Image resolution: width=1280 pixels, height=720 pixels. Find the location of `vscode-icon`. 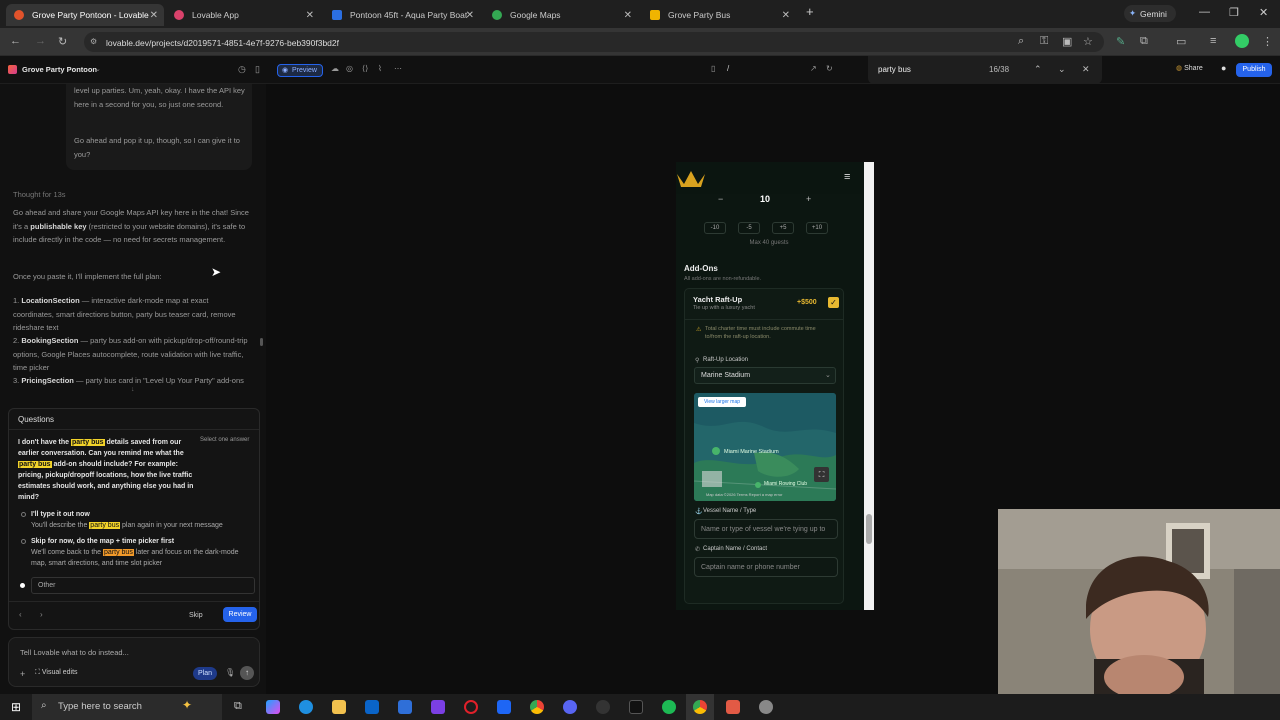

vscode-icon is located at coordinates (504, 707).